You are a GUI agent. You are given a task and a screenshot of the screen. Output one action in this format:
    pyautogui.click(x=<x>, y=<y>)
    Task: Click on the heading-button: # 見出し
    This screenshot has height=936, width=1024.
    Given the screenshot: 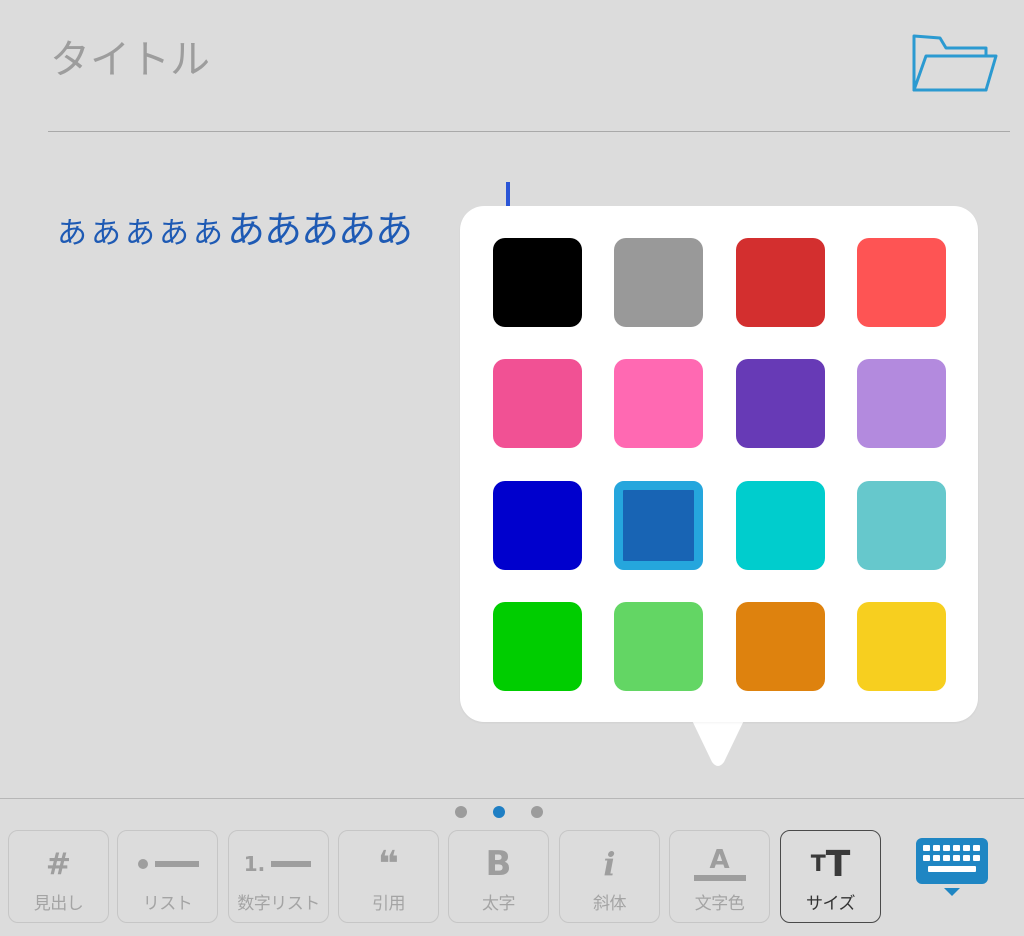 What is the action you would take?
    pyautogui.click(x=58, y=876)
    